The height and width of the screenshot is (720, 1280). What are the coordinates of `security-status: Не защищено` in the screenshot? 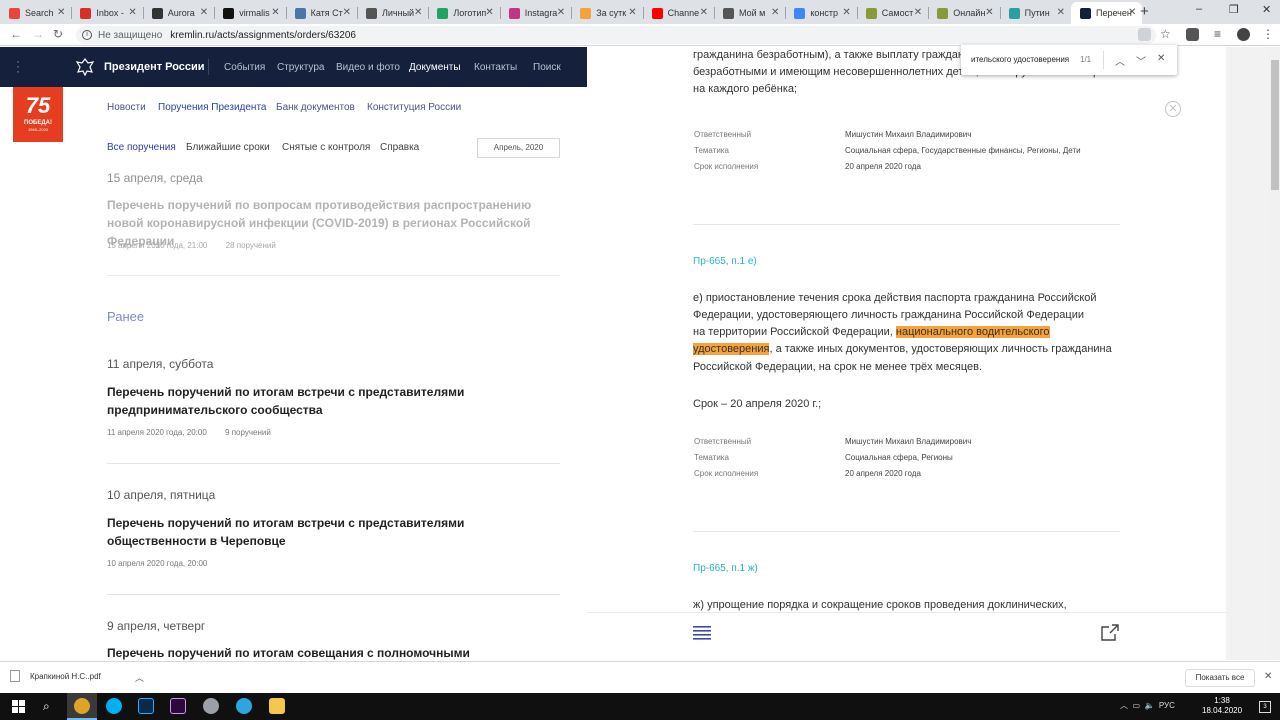 It's located at (130, 35).